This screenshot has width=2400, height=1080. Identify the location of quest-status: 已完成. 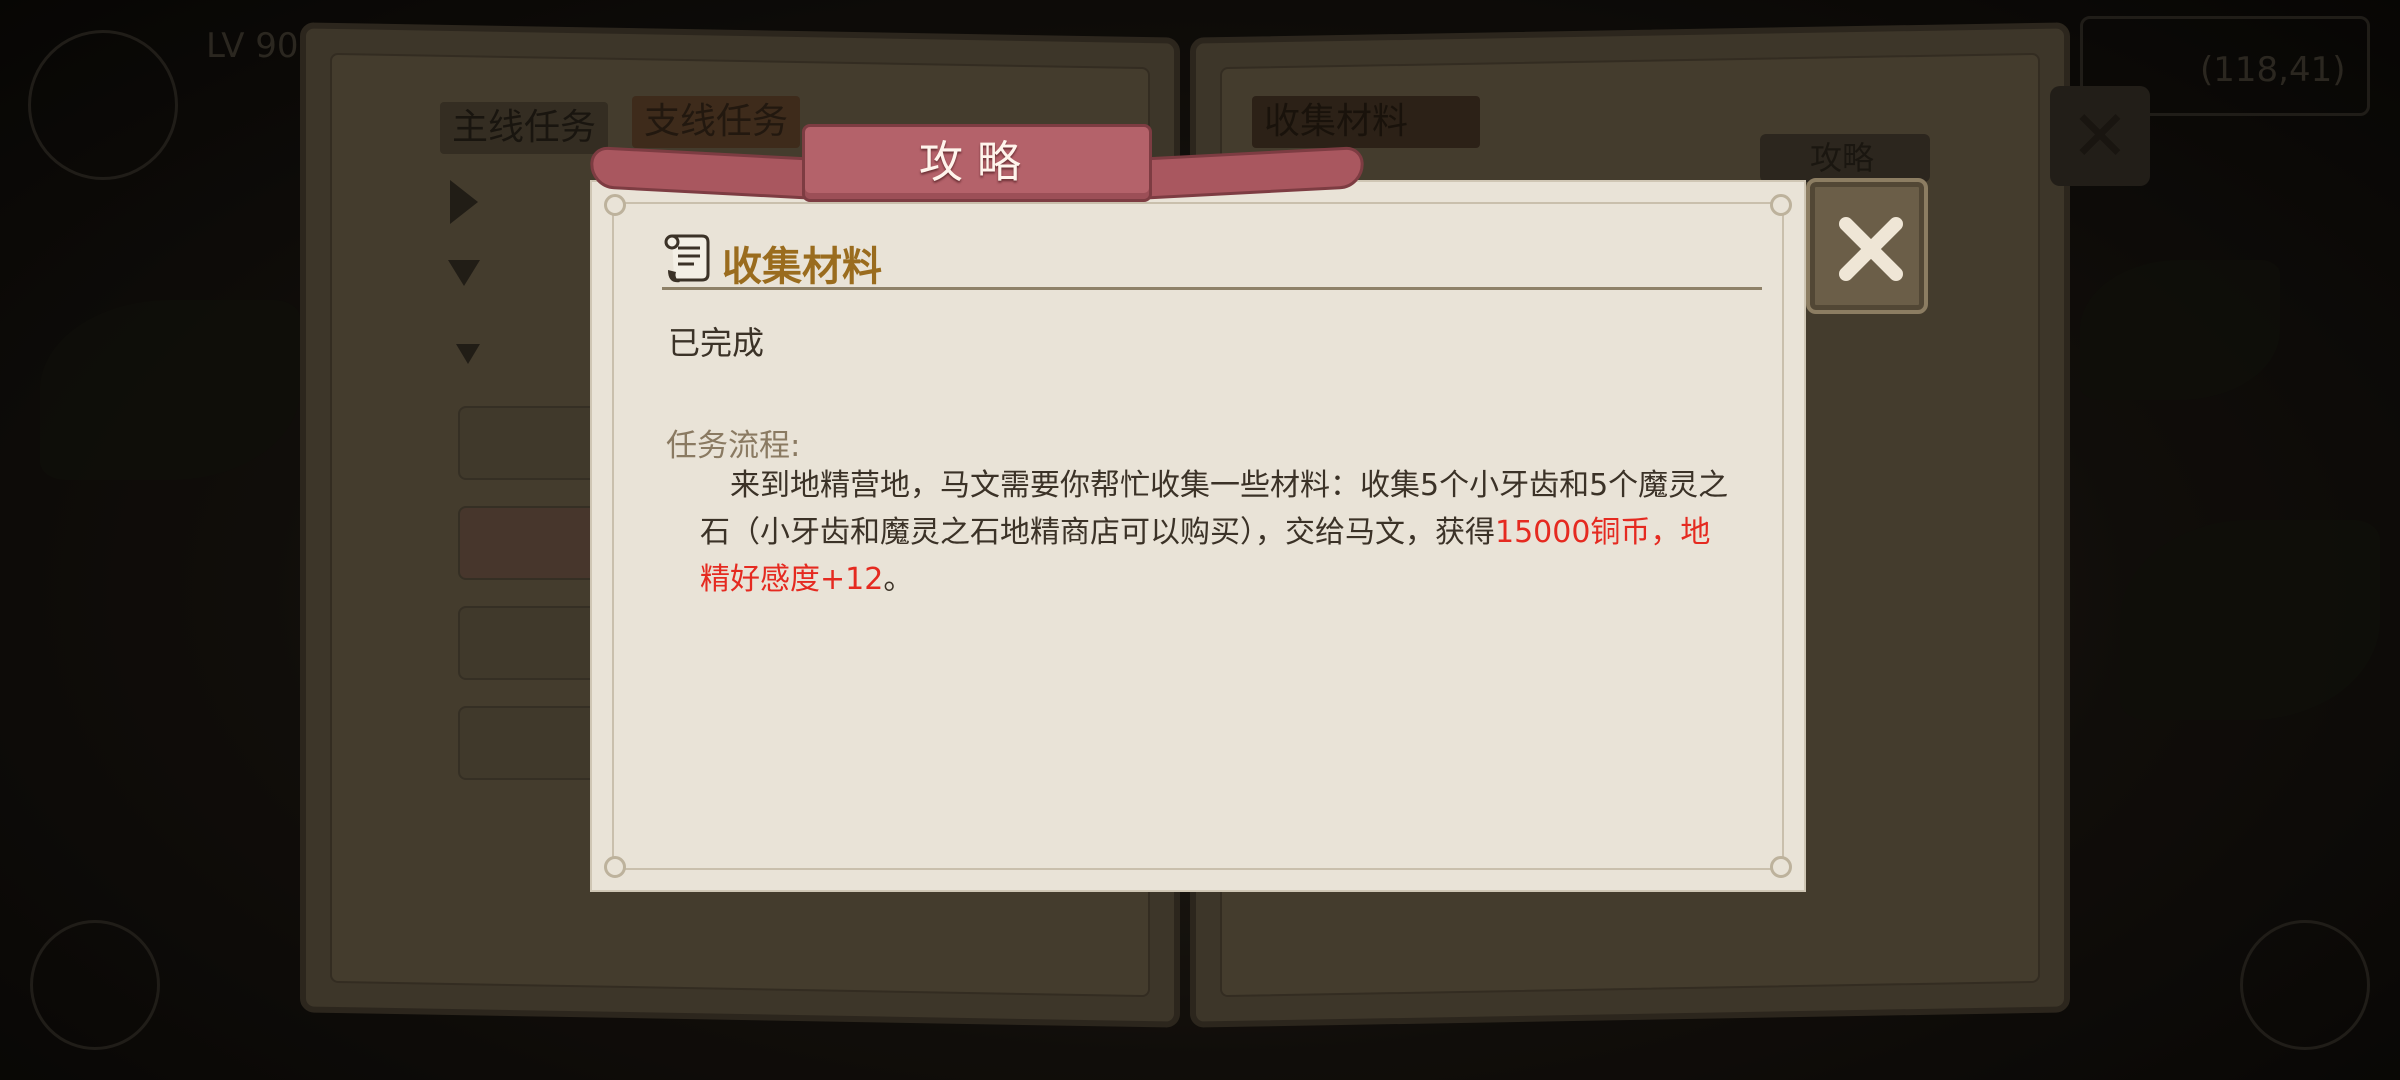
(716, 343).